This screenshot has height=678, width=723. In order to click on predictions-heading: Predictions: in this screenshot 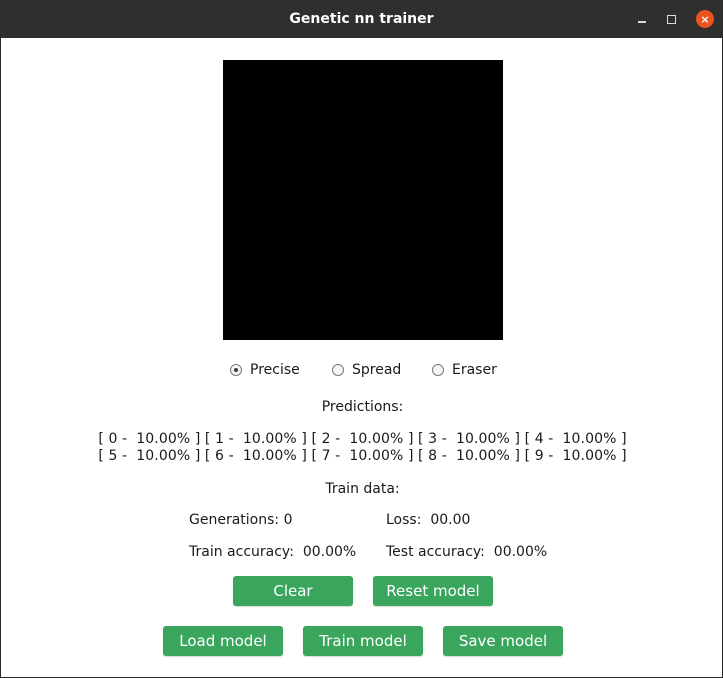, I will do `click(362, 407)`.